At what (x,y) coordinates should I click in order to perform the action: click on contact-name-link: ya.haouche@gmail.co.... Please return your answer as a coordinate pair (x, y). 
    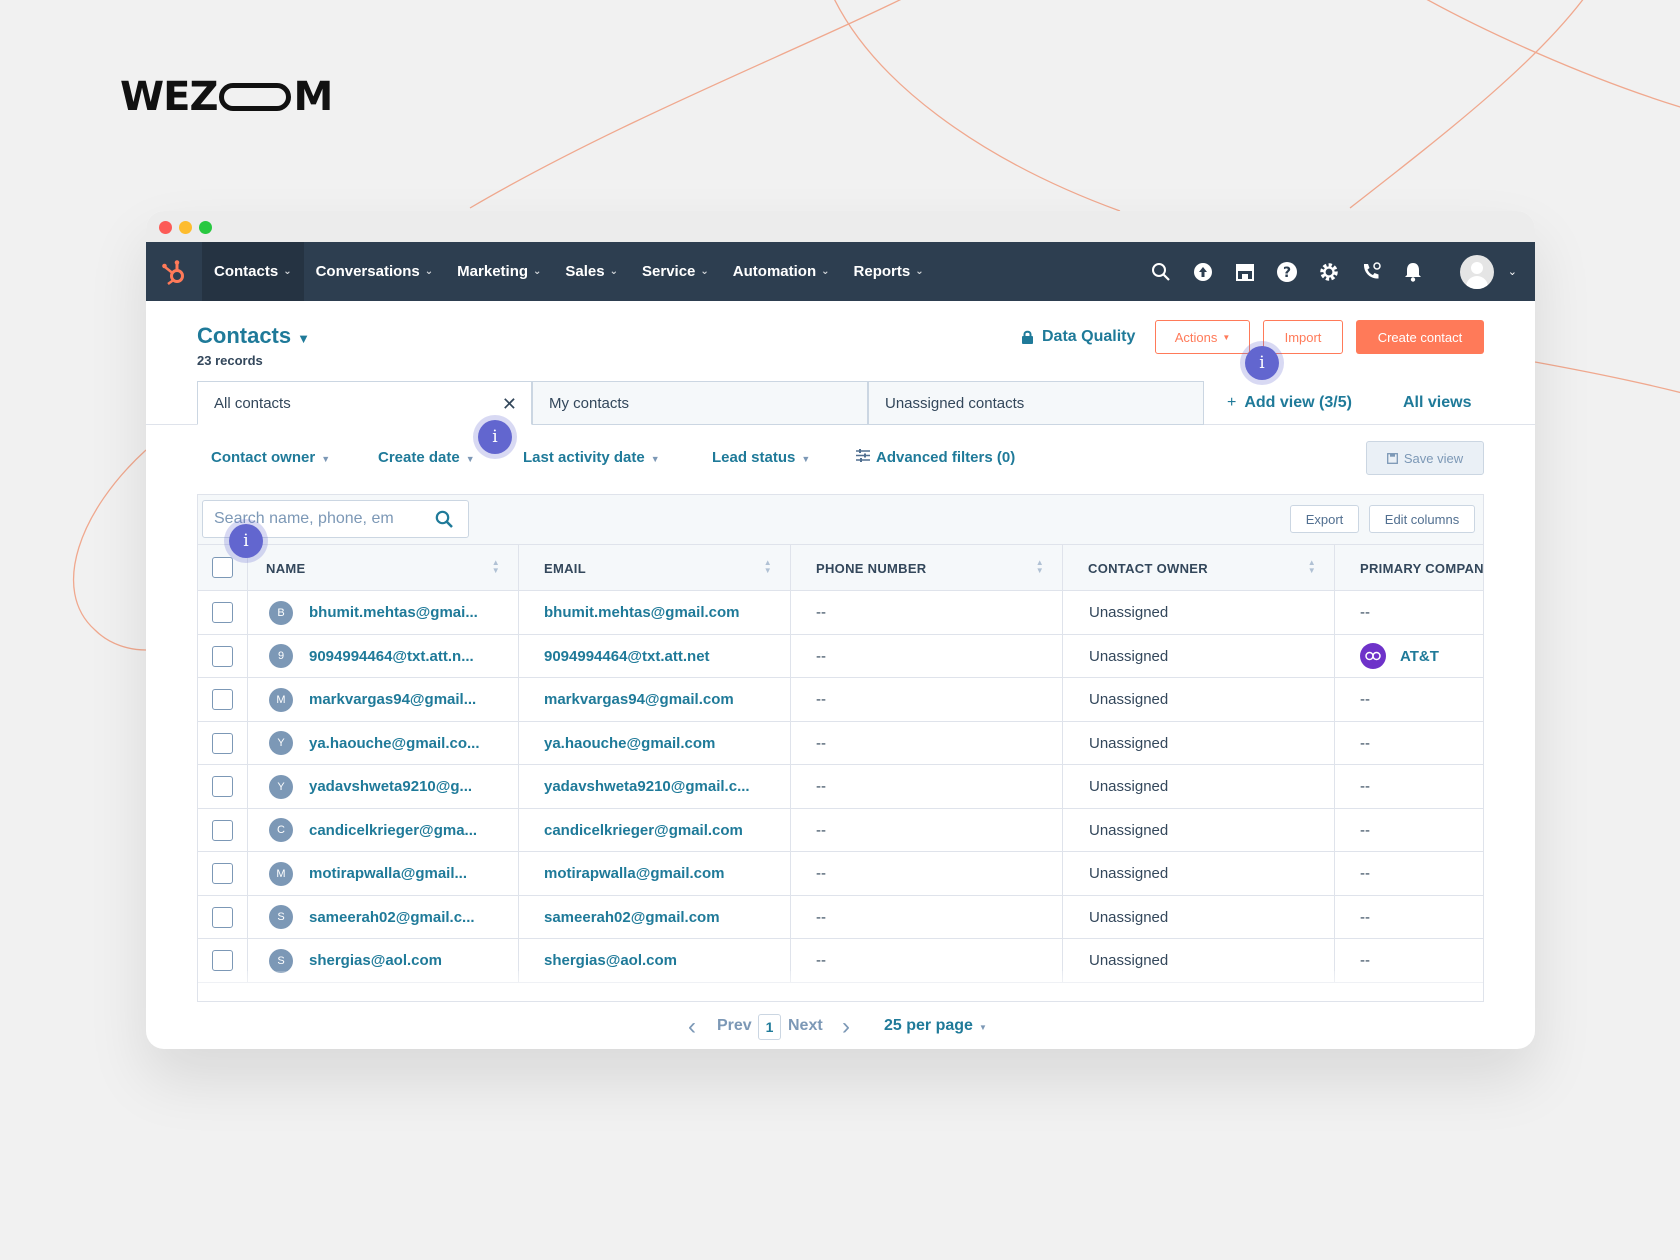
    Looking at the image, I should click on (394, 743).